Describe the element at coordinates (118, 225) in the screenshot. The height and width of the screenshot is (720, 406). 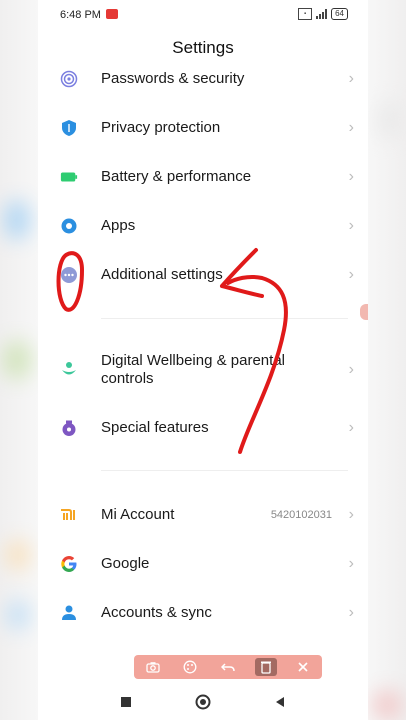
I see `row-label: Apps` at that location.